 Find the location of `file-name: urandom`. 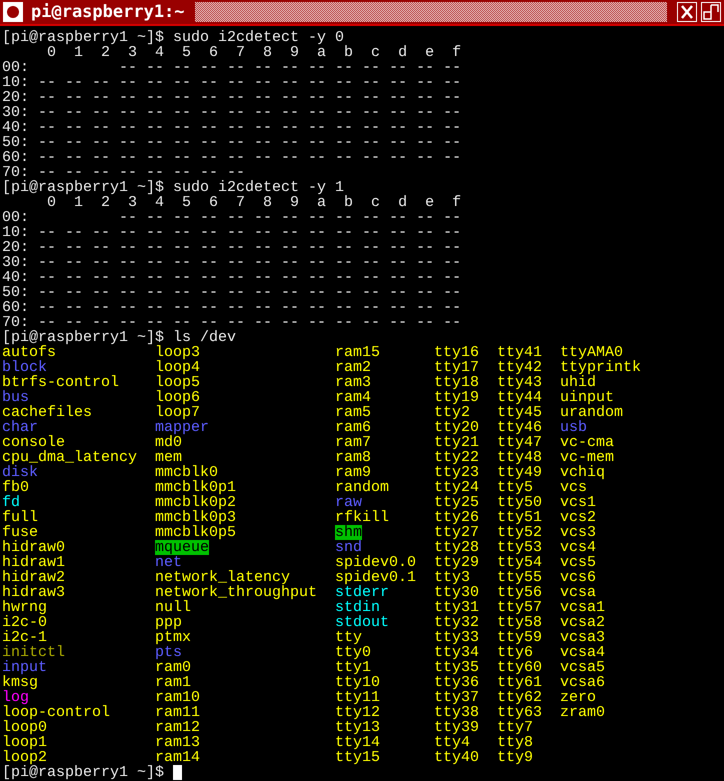

file-name: urandom is located at coordinates (592, 412).